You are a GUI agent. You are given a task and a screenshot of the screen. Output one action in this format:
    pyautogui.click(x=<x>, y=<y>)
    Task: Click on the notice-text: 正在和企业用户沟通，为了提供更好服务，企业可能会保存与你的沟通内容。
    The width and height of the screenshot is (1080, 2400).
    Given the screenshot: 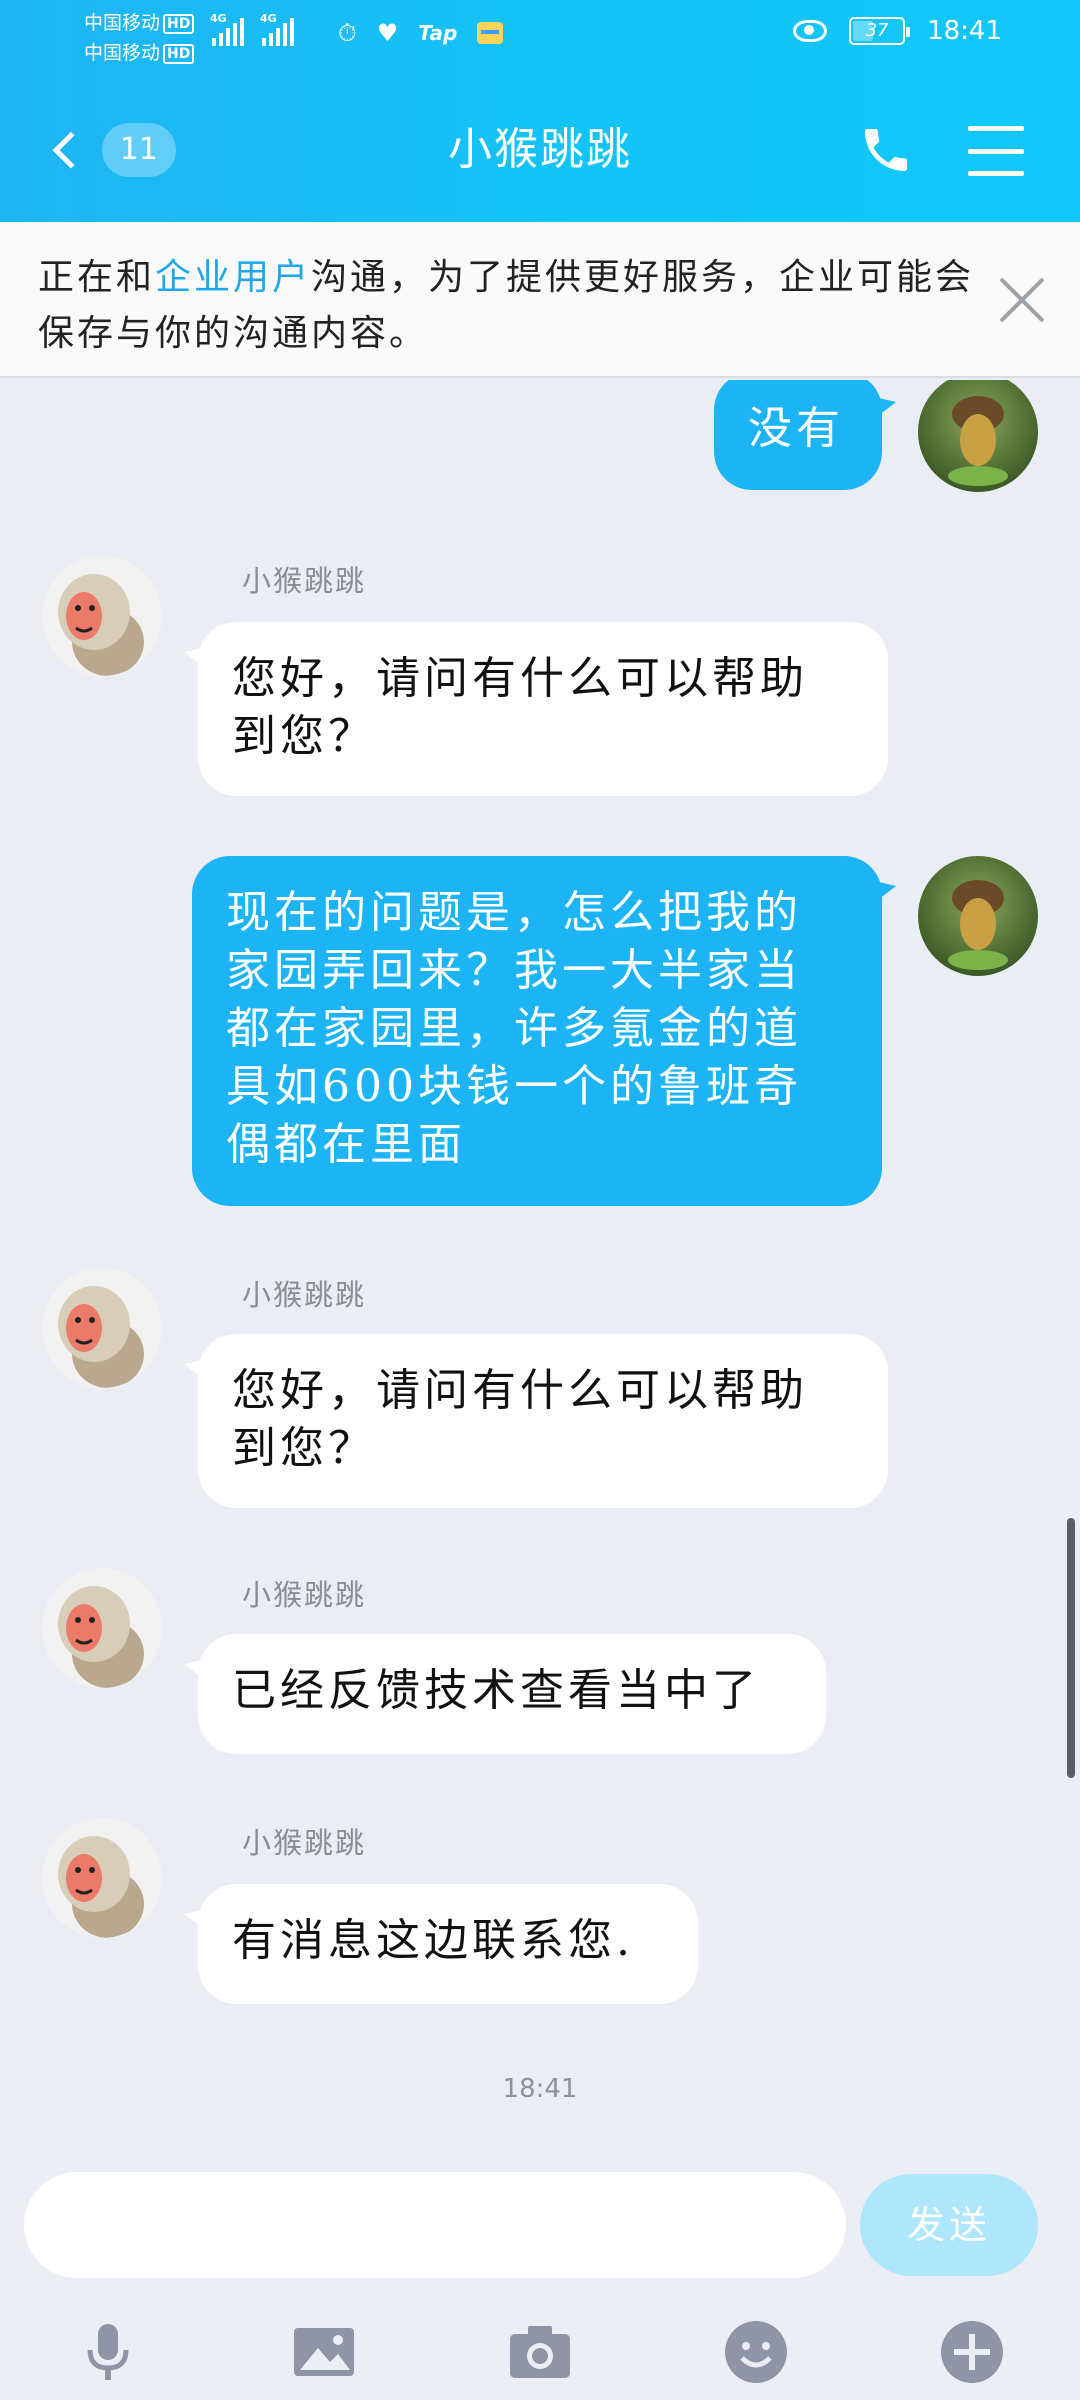 What is the action you would take?
    pyautogui.click(x=508, y=306)
    